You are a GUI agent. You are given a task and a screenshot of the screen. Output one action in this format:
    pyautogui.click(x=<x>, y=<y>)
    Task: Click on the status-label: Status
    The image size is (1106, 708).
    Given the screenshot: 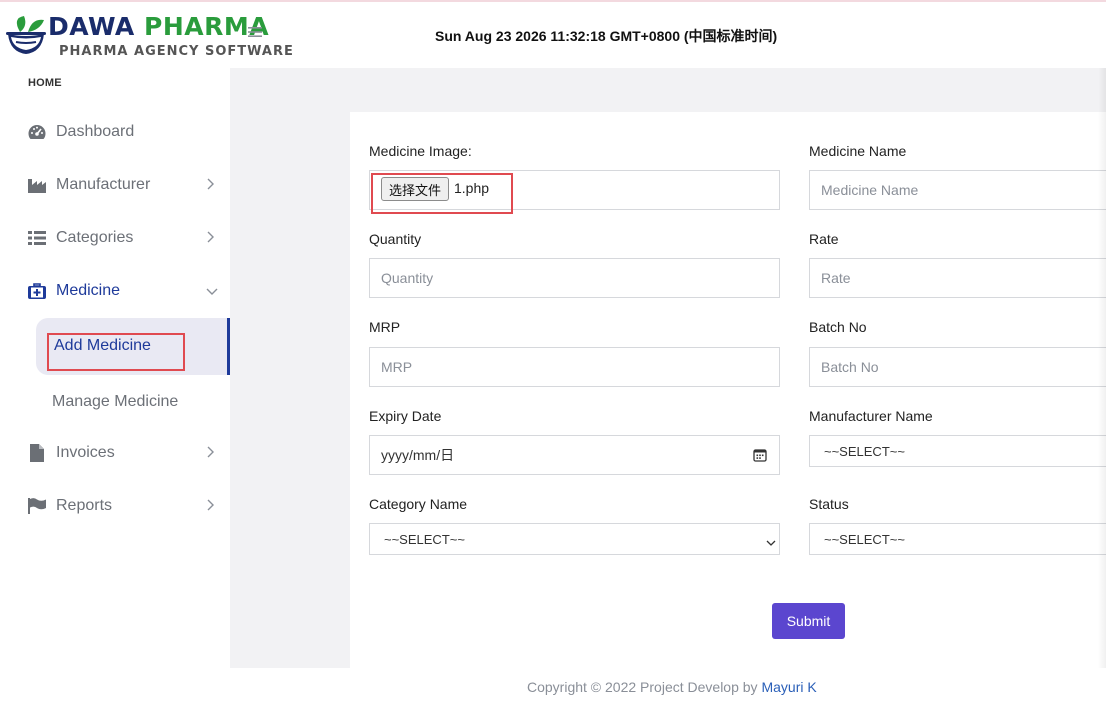 What is the action you would take?
    pyautogui.click(x=829, y=504)
    